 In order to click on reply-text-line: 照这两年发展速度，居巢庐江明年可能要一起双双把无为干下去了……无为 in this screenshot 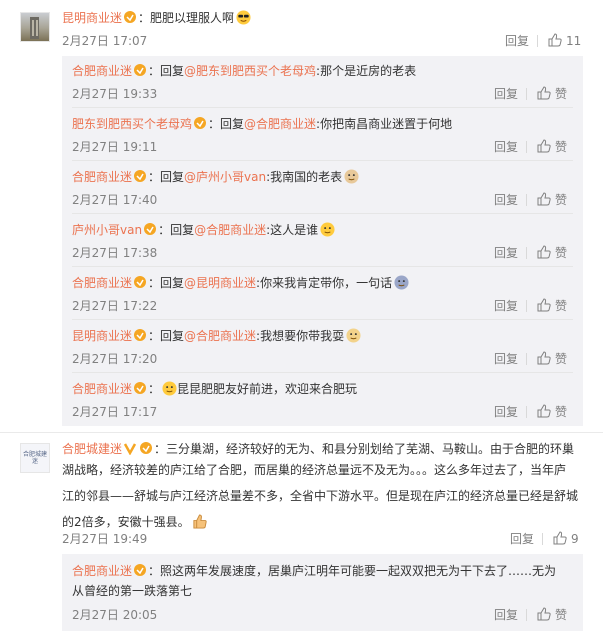, I will do `click(358, 571)`.